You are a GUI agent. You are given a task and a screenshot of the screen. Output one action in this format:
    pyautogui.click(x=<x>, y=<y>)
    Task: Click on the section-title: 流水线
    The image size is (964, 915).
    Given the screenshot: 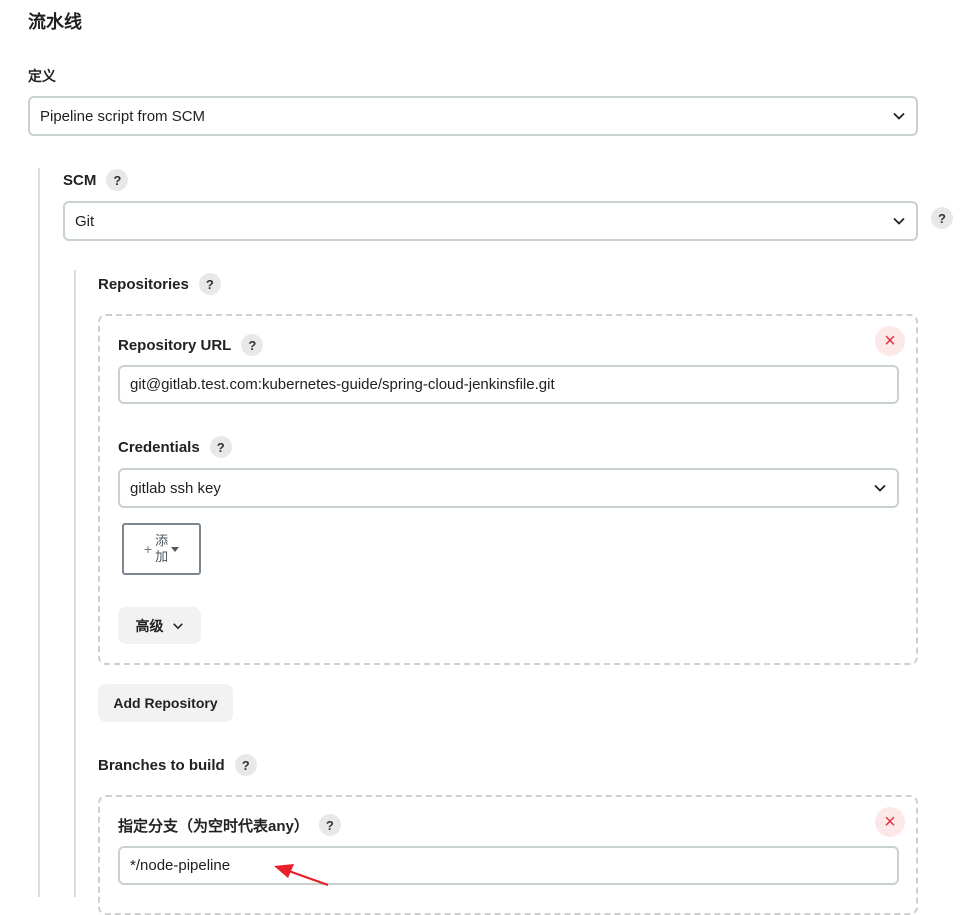 What is the action you would take?
    pyautogui.click(x=55, y=22)
    